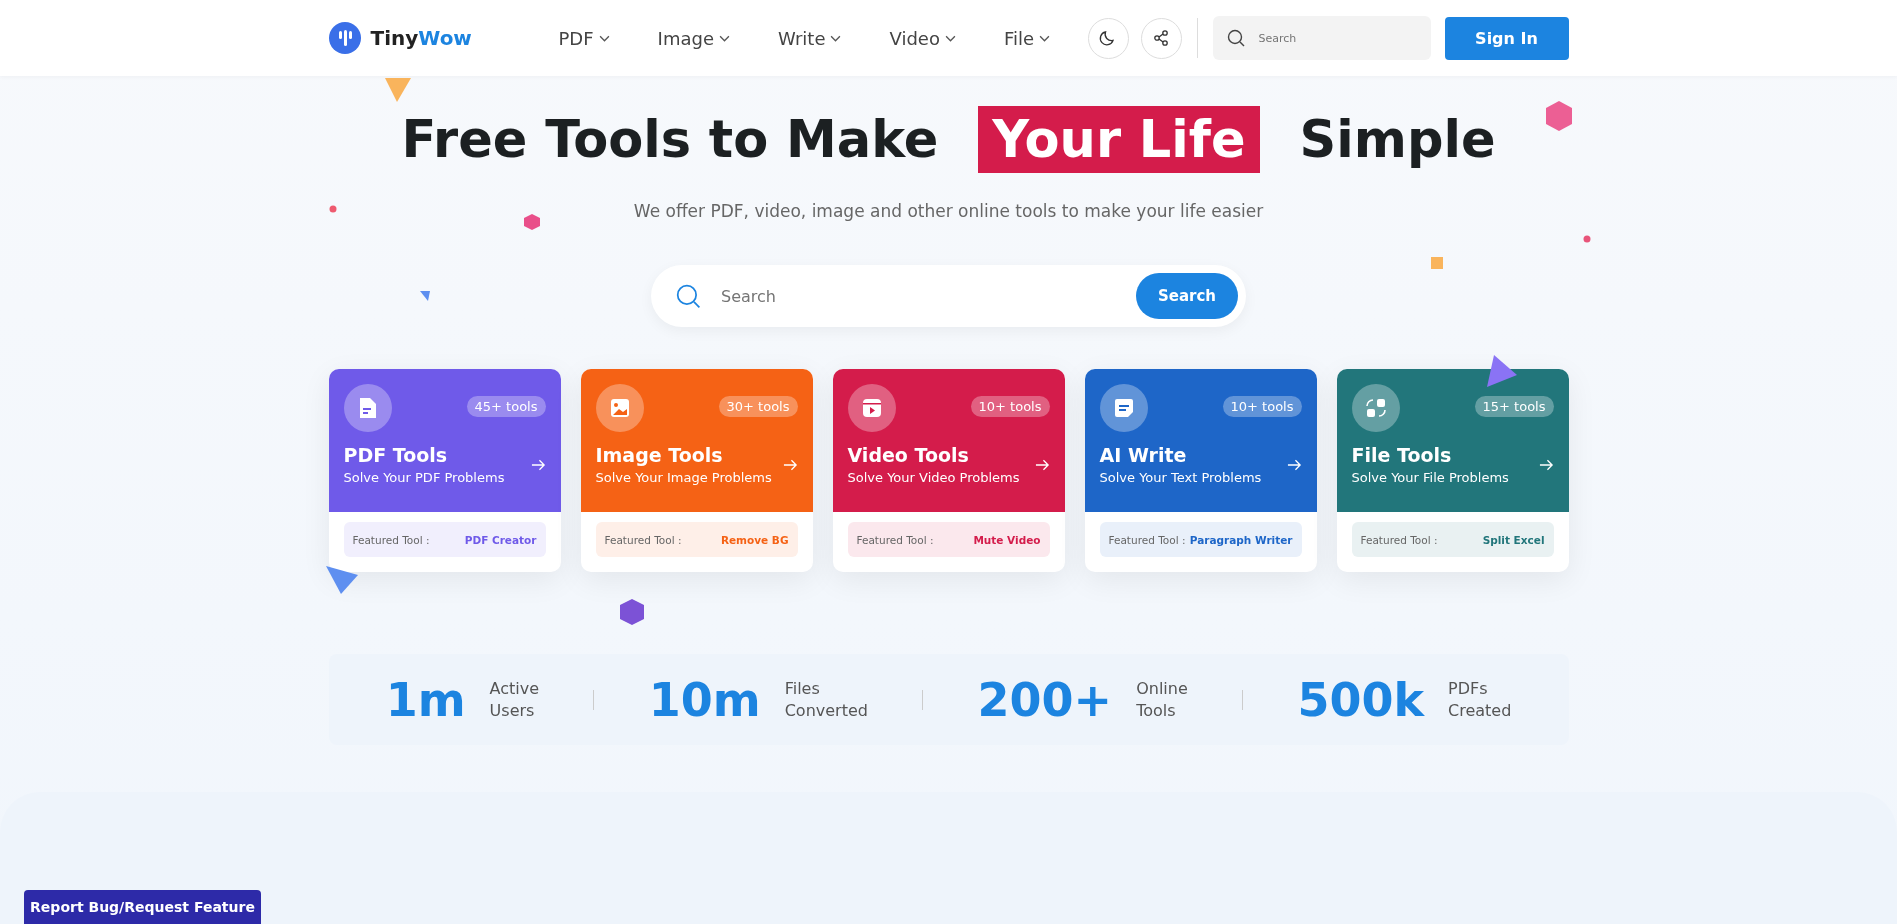 The width and height of the screenshot is (1897, 924). What do you see at coordinates (922, 38) in the screenshot?
I see `nav-menu-item: Video` at bounding box center [922, 38].